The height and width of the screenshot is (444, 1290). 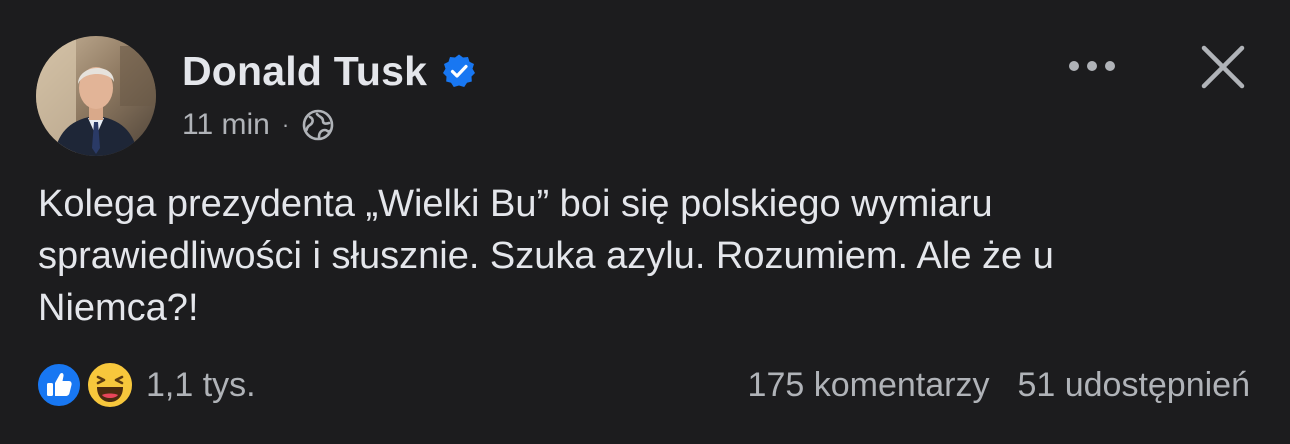 I want to click on reactions-summary: 1,1 tys., so click(x=146, y=385).